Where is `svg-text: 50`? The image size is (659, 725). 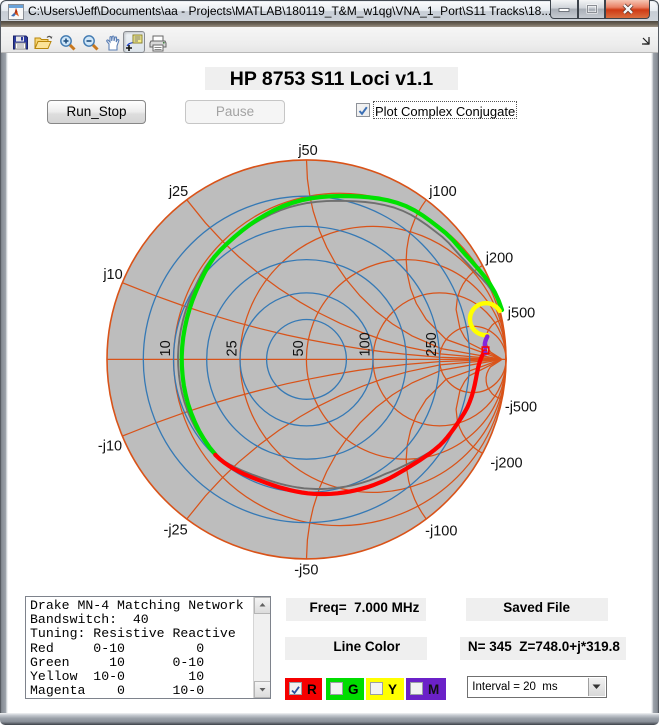
svg-text: 50 is located at coordinates (299, 348).